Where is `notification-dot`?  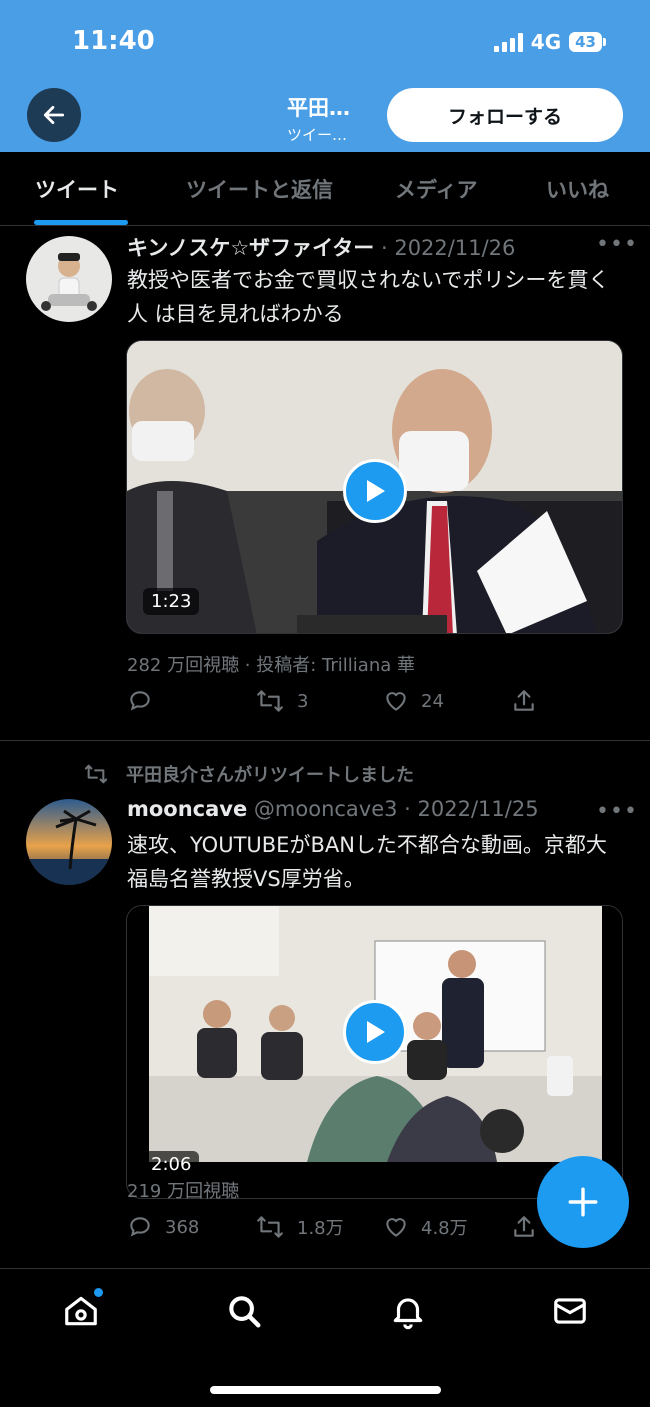
notification-dot is located at coordinates (98, 1292).